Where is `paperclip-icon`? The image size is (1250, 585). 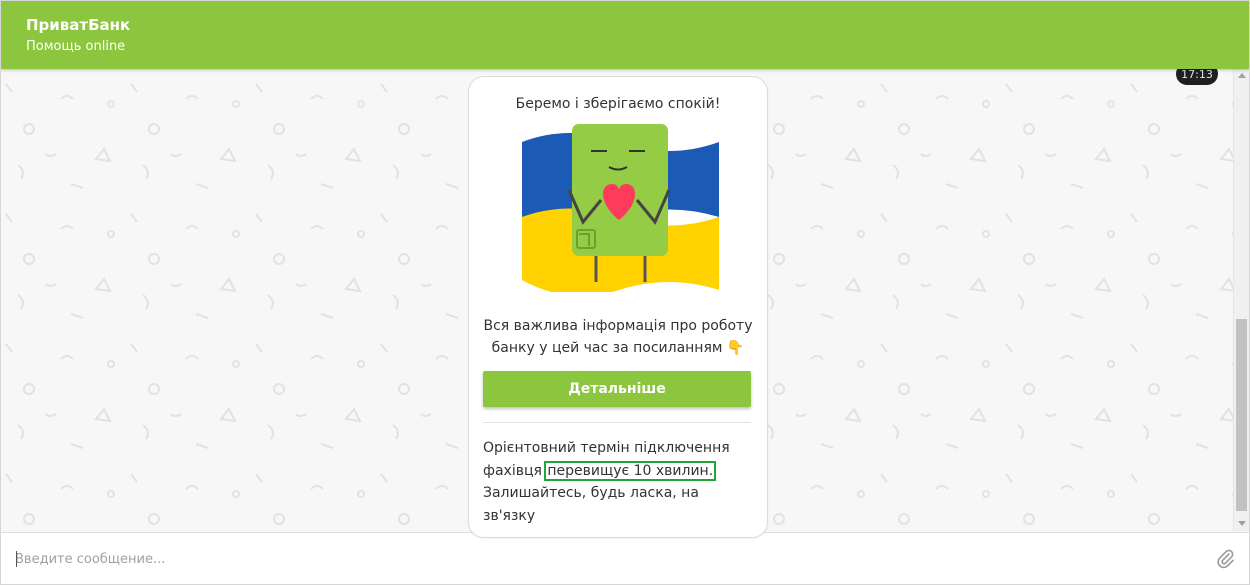
paperclip-icon is located at coordinates (1226, 559).